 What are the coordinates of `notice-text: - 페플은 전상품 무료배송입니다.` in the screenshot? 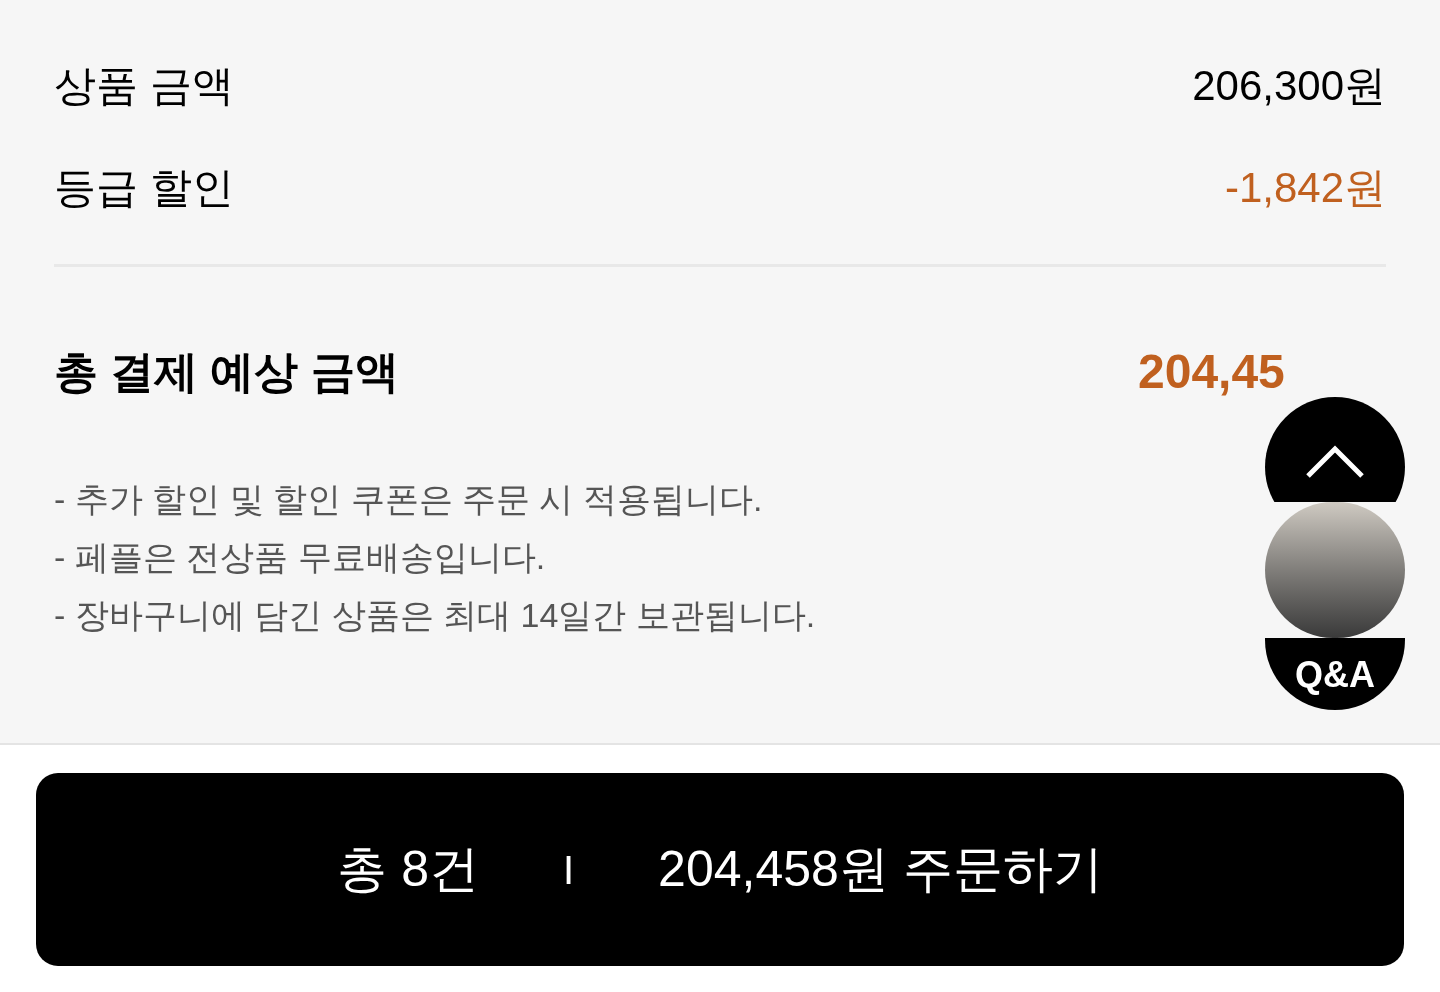 It's located at (300, 557).